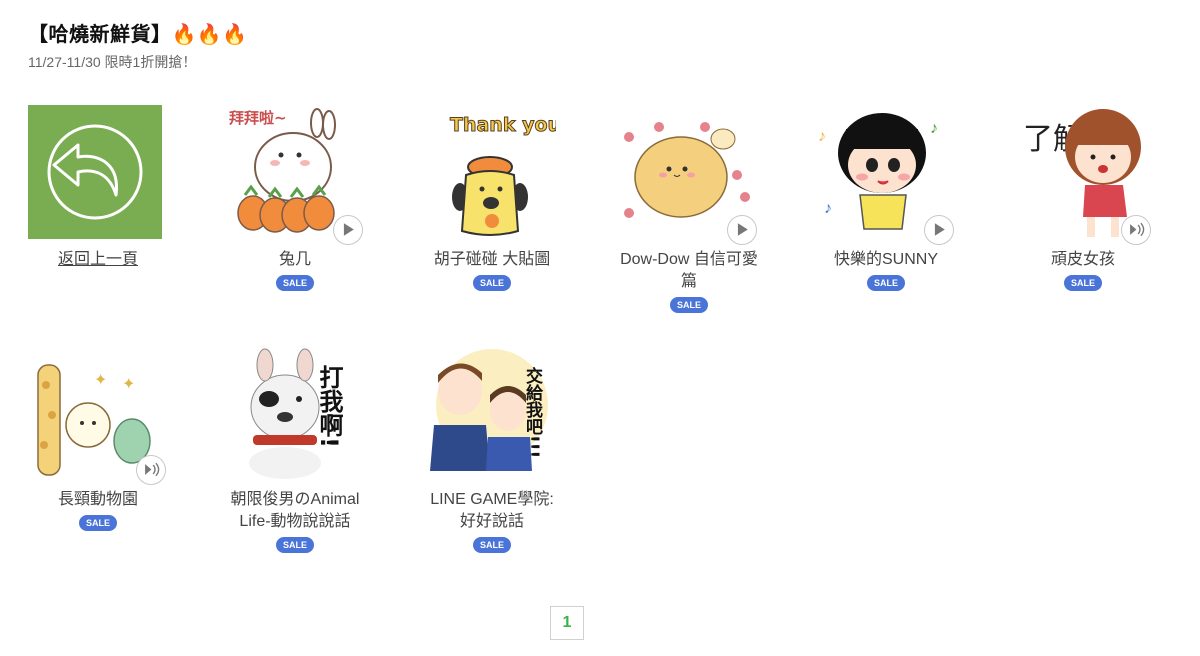 The width and height of the screenshot is (1200, 656). What do you see at coordinates (689, 271) in the screenshot?
I see `sticker-name: Dow-Dow 自信可愛篇` at bounding box center [689, 271].